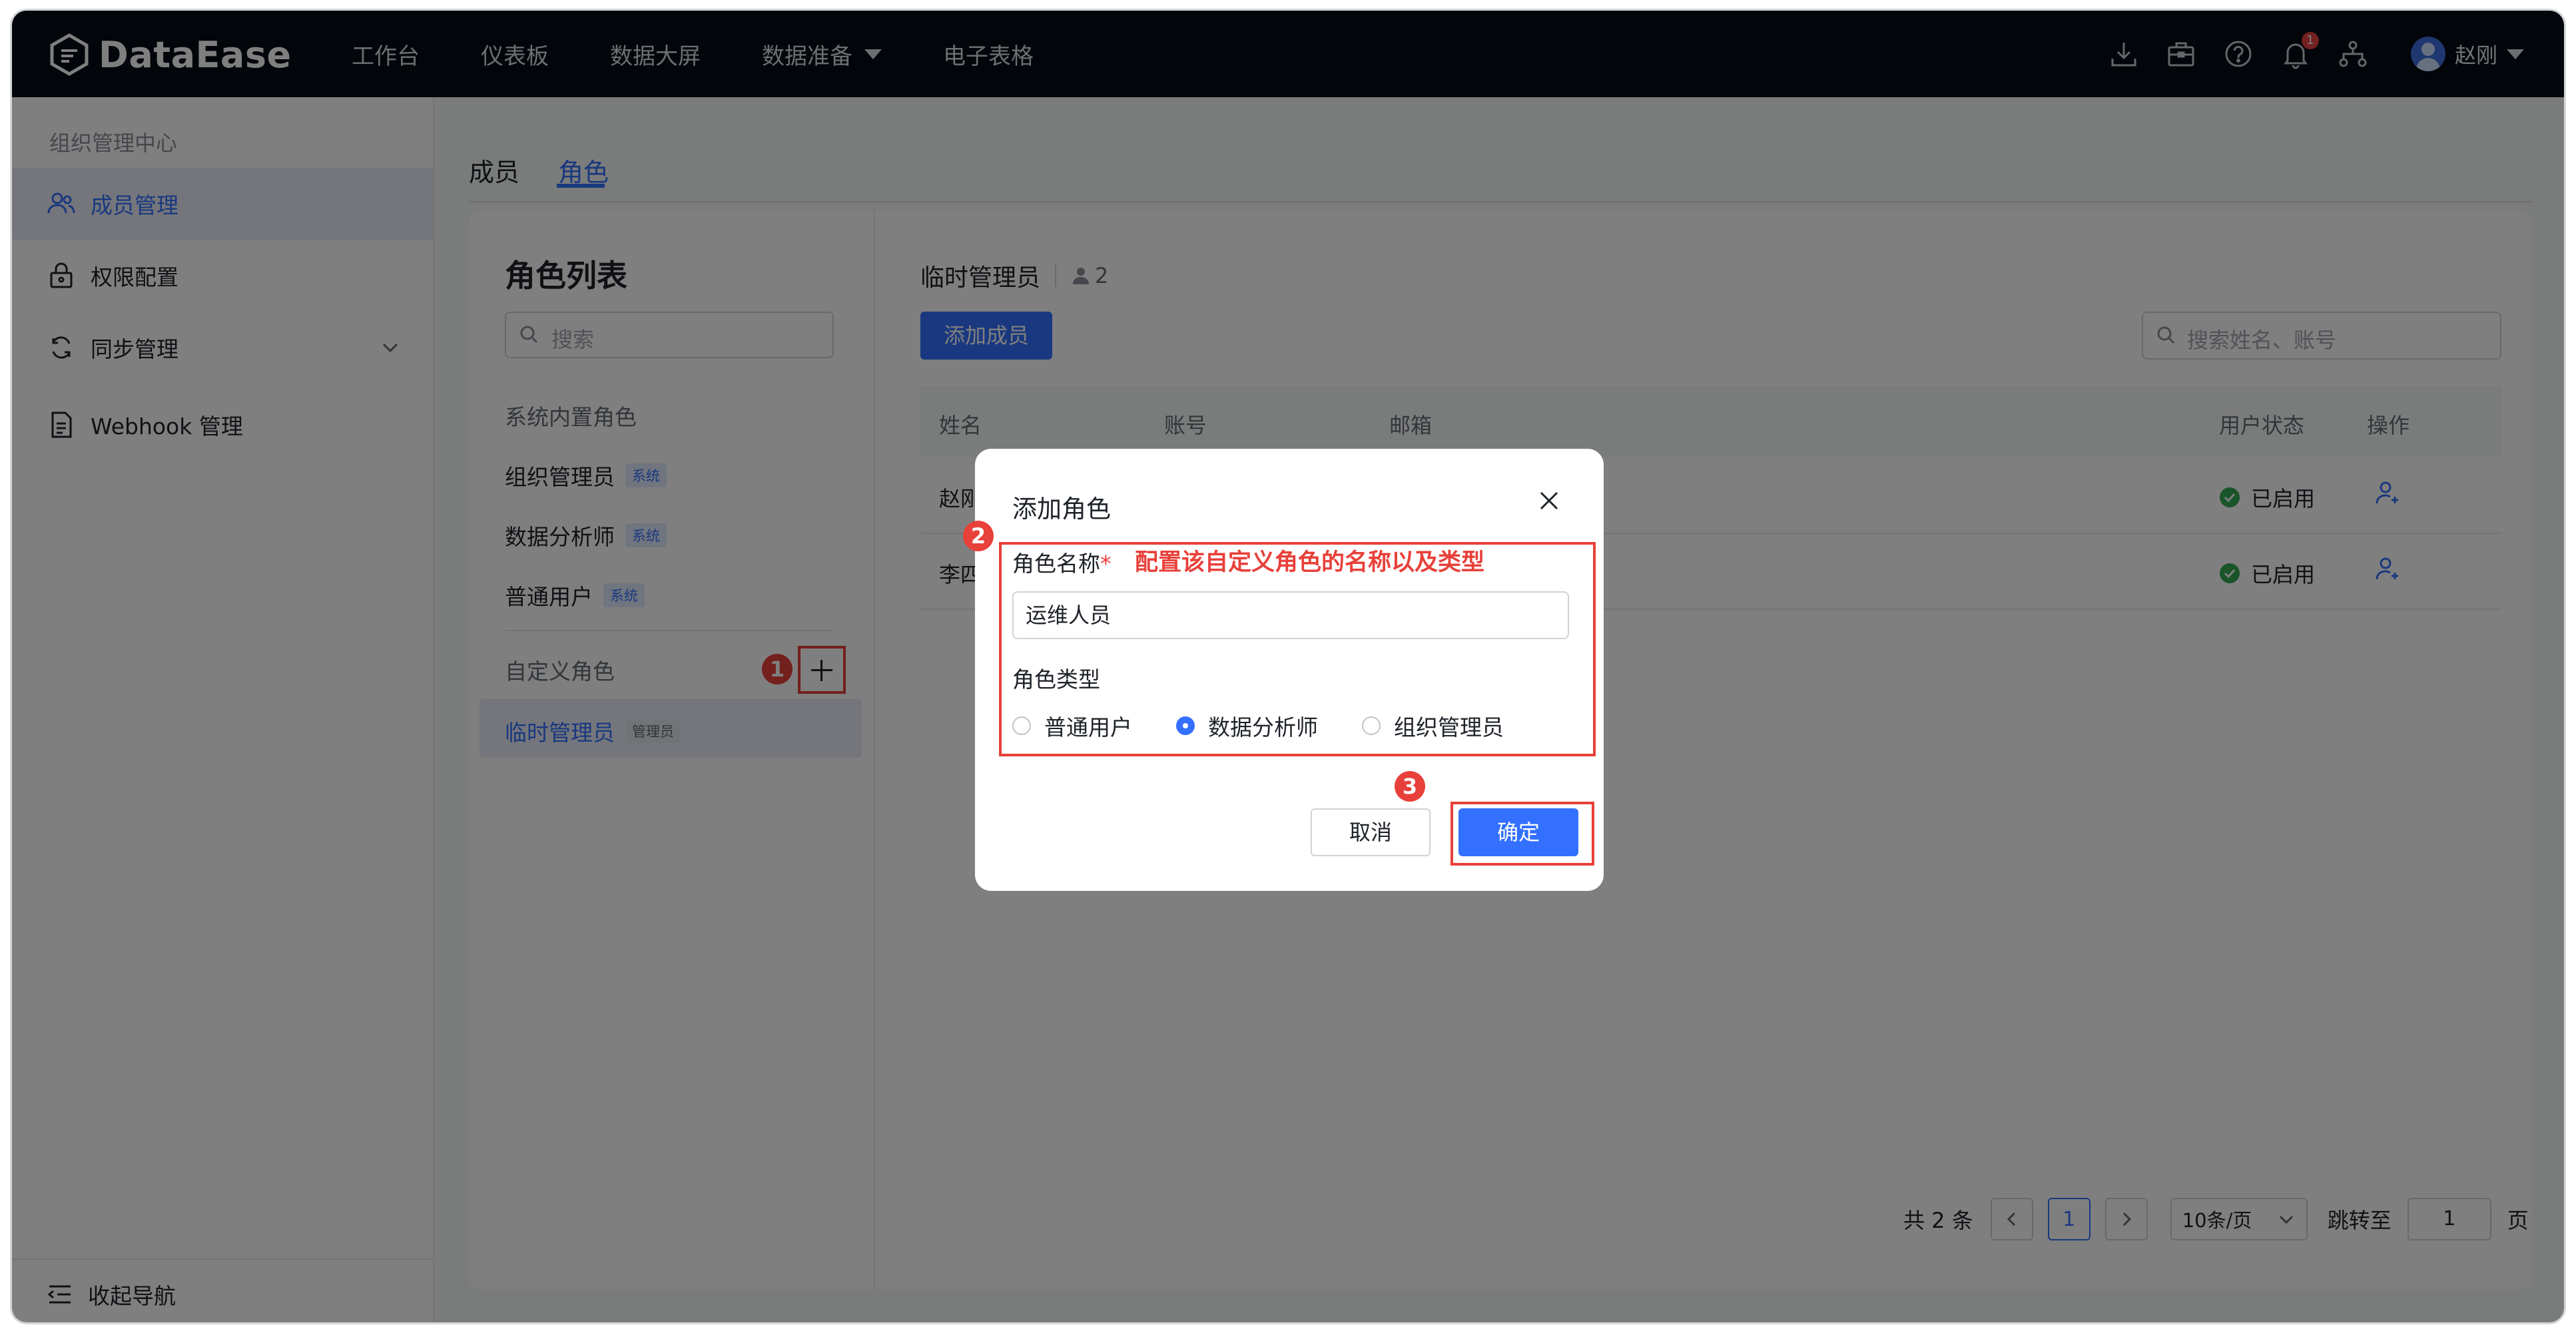 The height and width of the screenshot is (1333, 2576). Describe the element at coordinates (1056, 679) in the screenshot. I see `role-type-label: 角色类型` at that location.